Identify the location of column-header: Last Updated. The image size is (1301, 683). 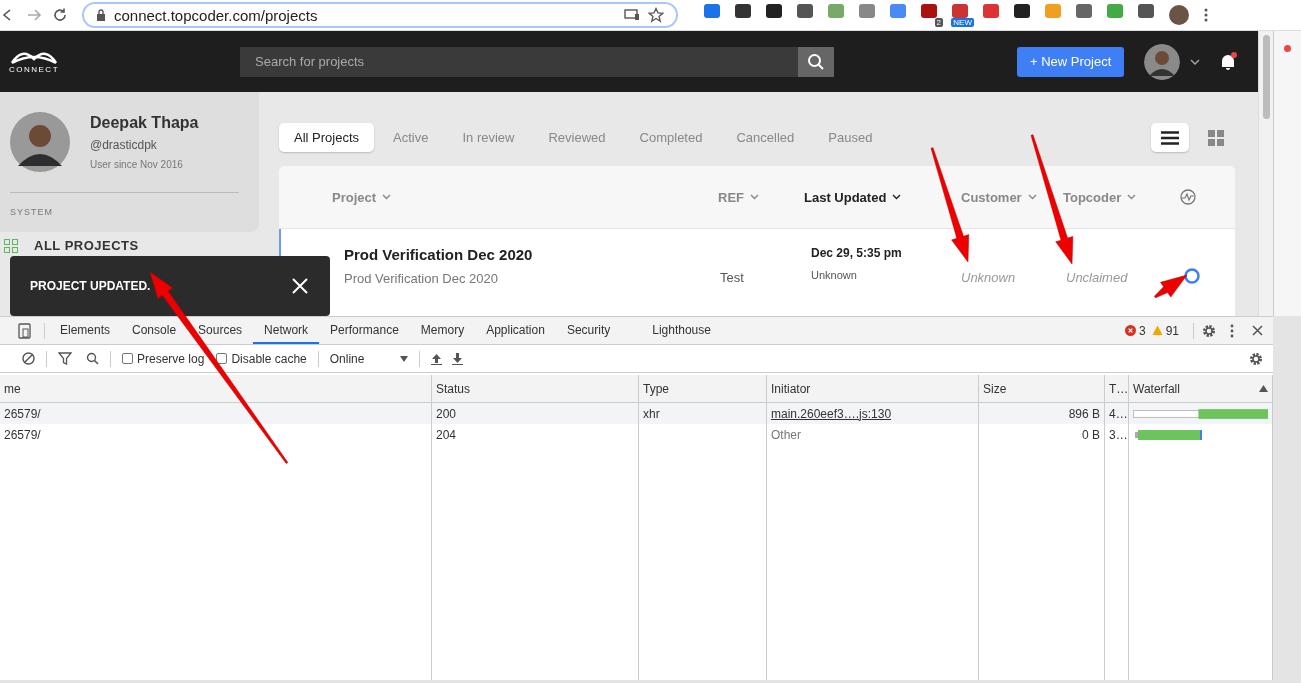
(882, 197).